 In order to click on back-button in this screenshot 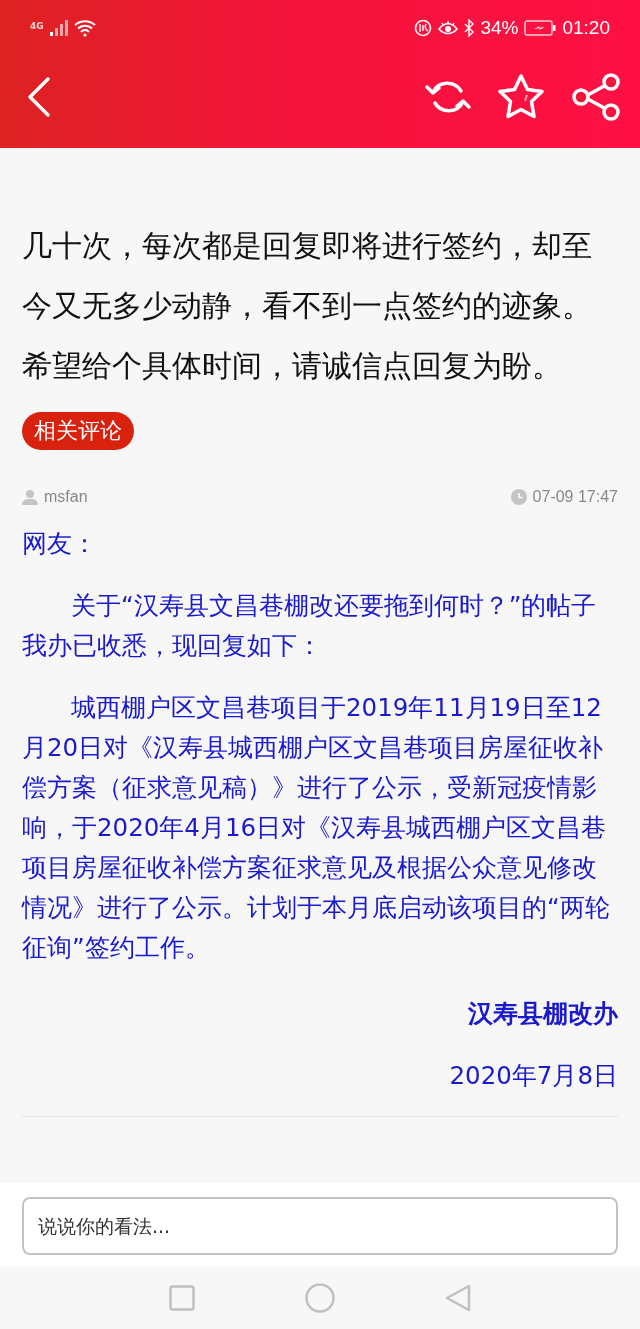, I will do `click(39, 97)`.